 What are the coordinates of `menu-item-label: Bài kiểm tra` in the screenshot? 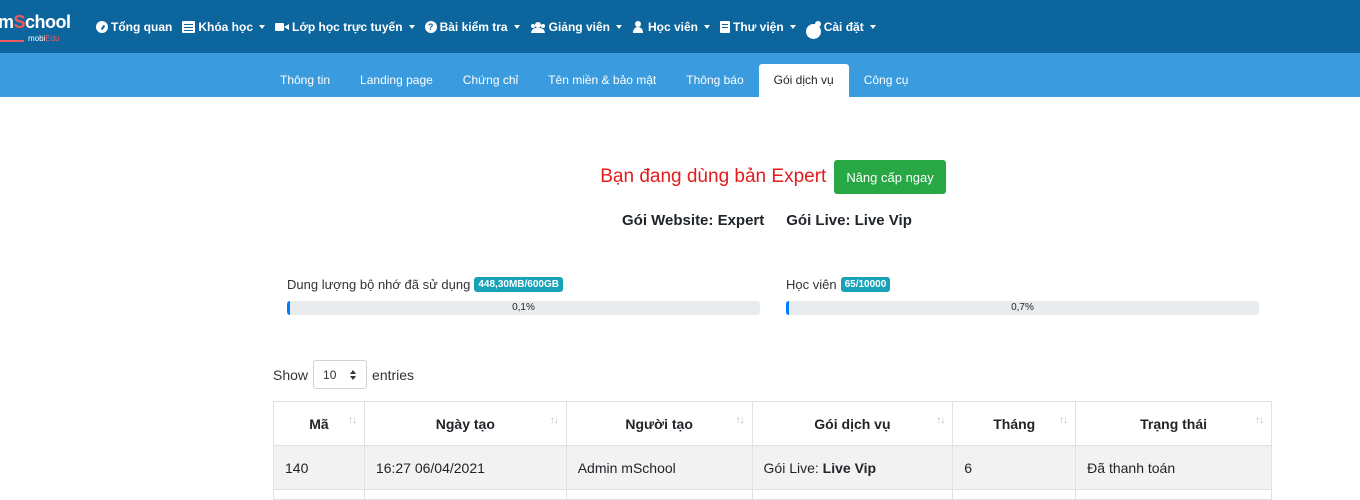 It's located at (473, 26).